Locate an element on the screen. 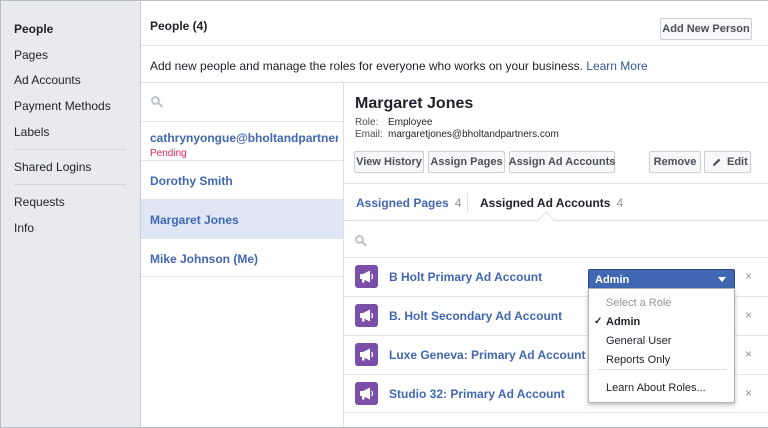 The height and width of the screenshot is (428, 768). role-select: Admin is located at coordinates (661, 279).